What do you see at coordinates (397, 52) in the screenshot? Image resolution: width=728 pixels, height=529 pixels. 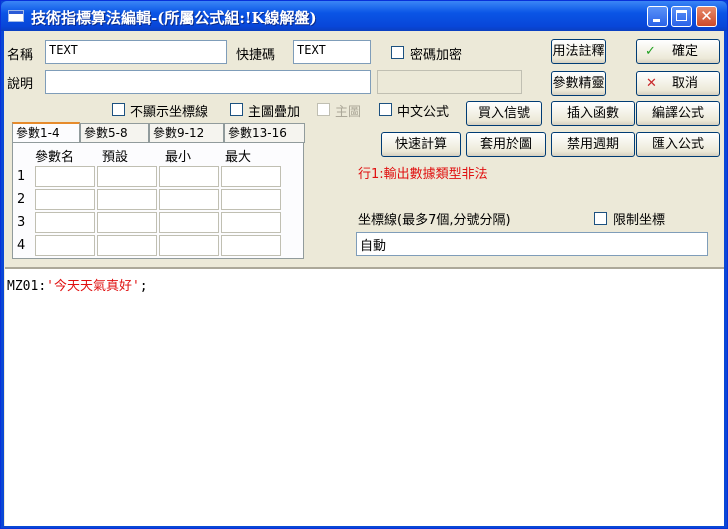 I see `password-checkbox` at bounding box center [397, 52].